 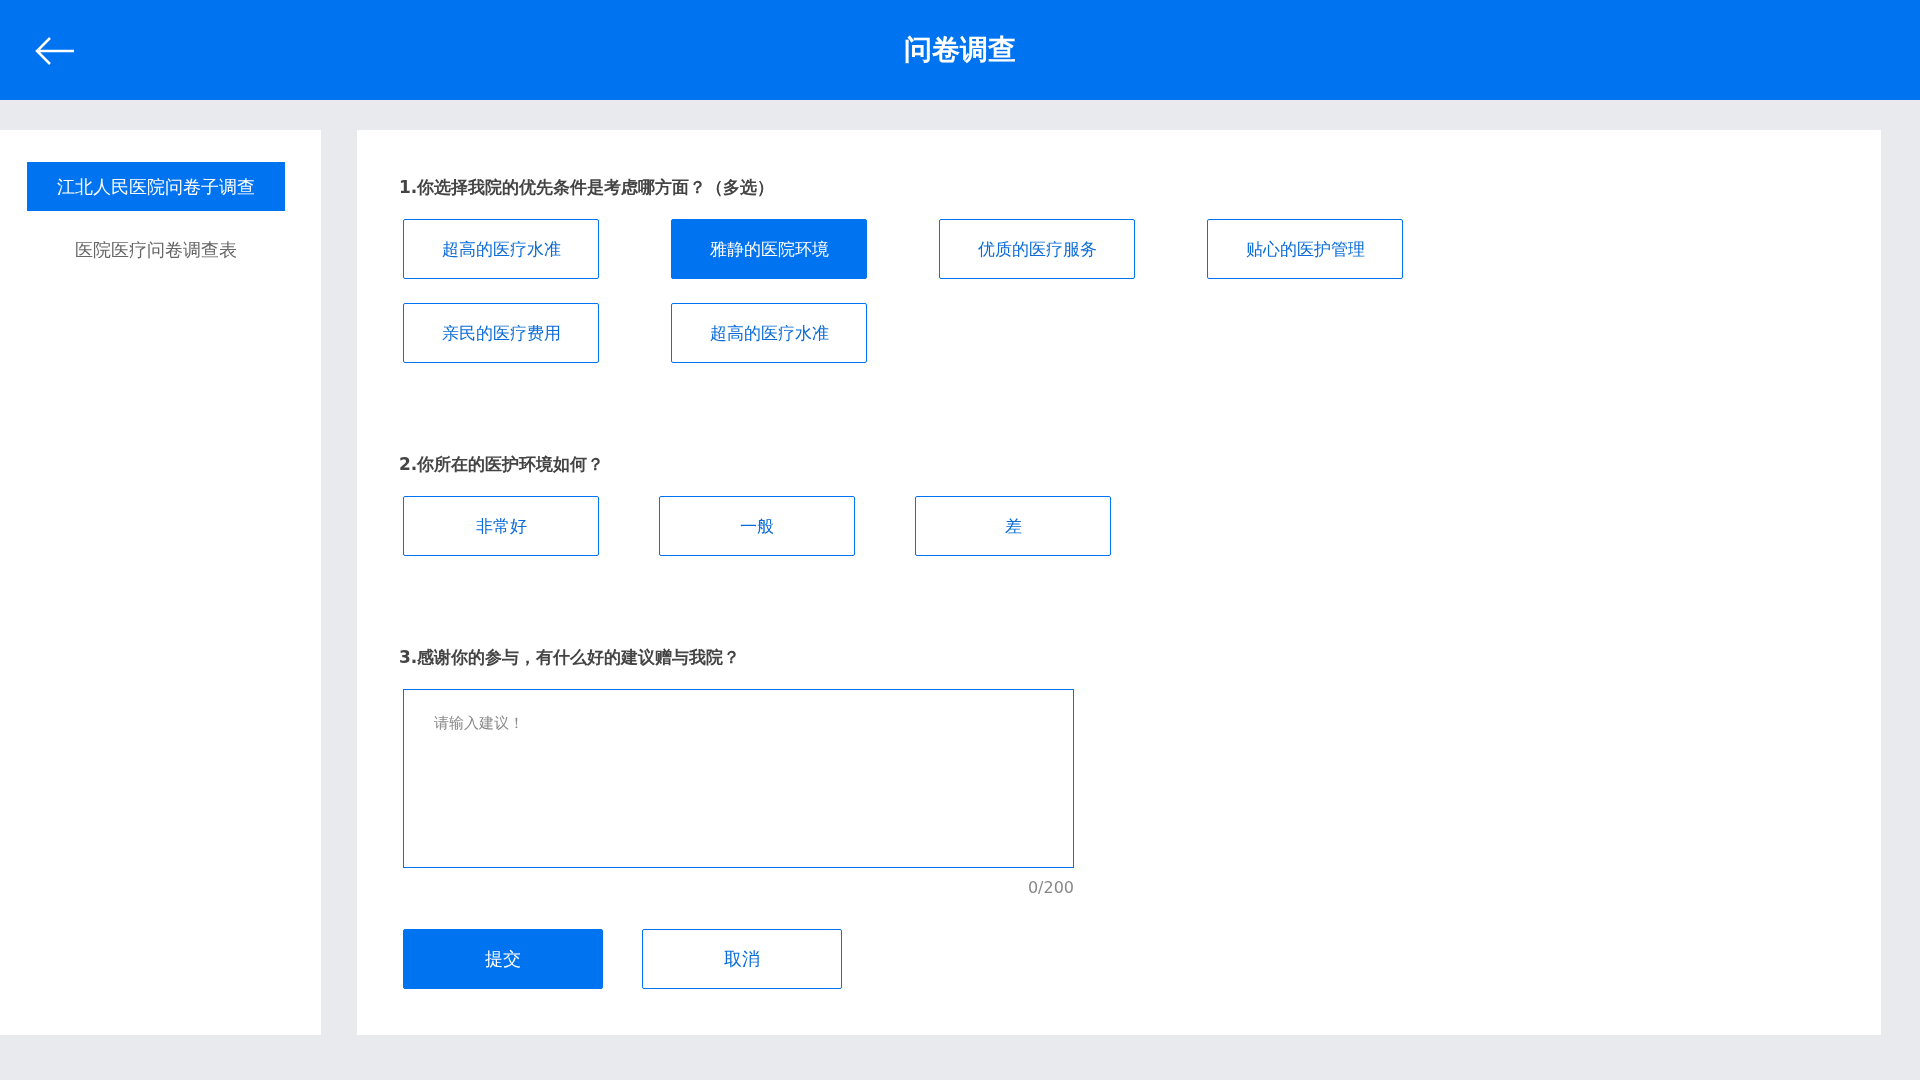 I want to click on option-button: 优质的医疗服务, so click(x=1037, y=249).